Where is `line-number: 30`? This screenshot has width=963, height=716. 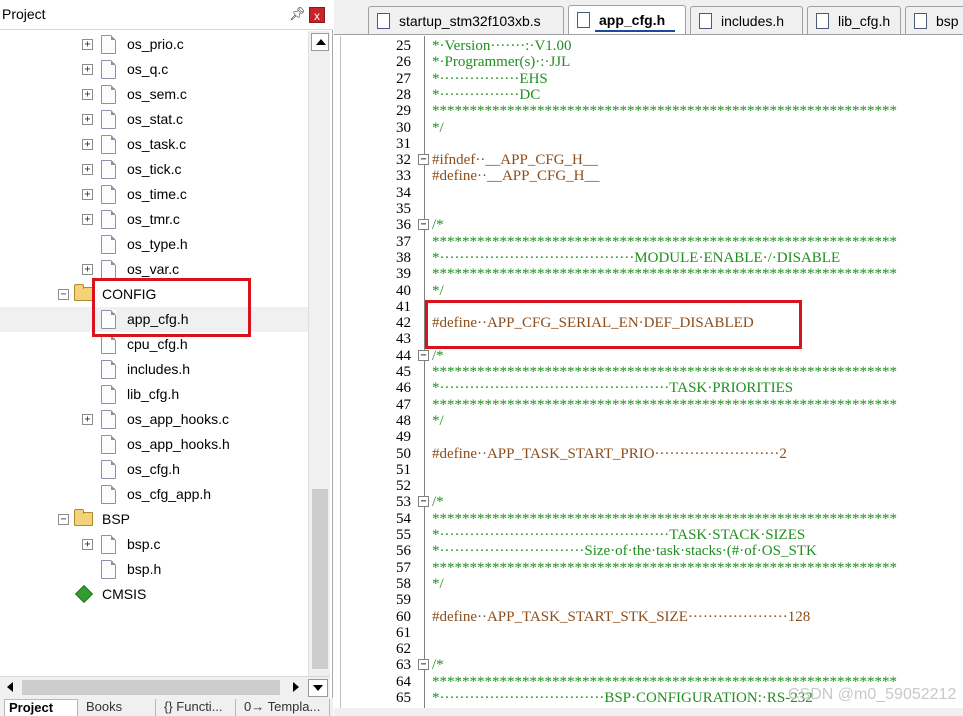
line-number: 30 is located at coordinates (403, 127).